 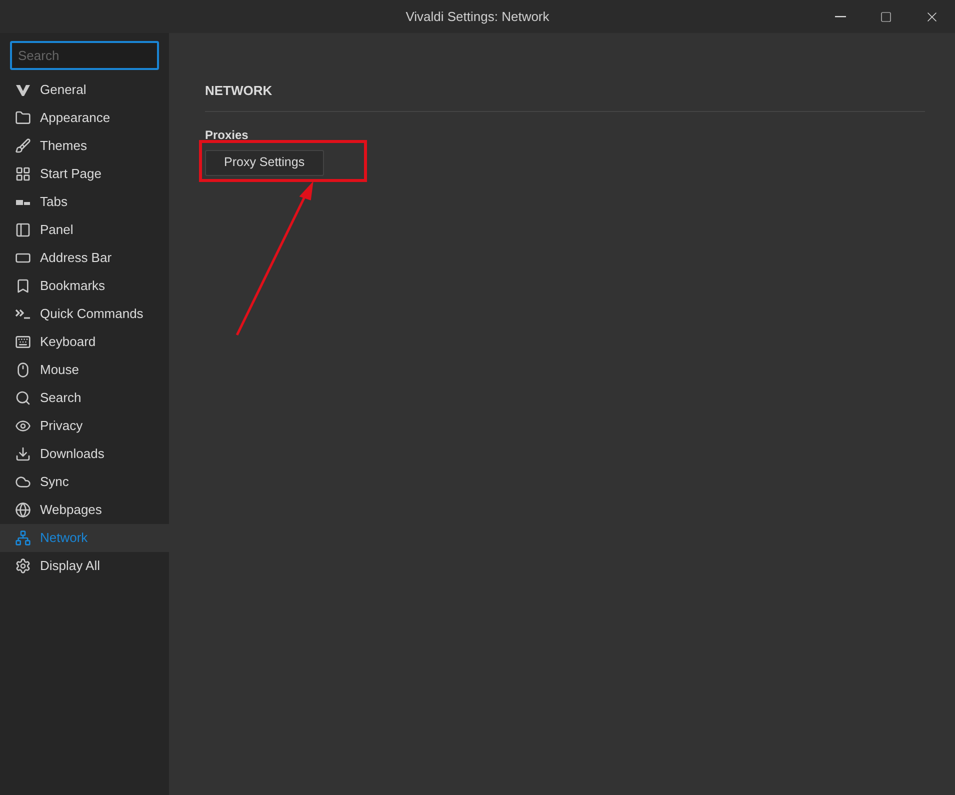 I want to click on v-logo-icon, so click(x=23, y=90).